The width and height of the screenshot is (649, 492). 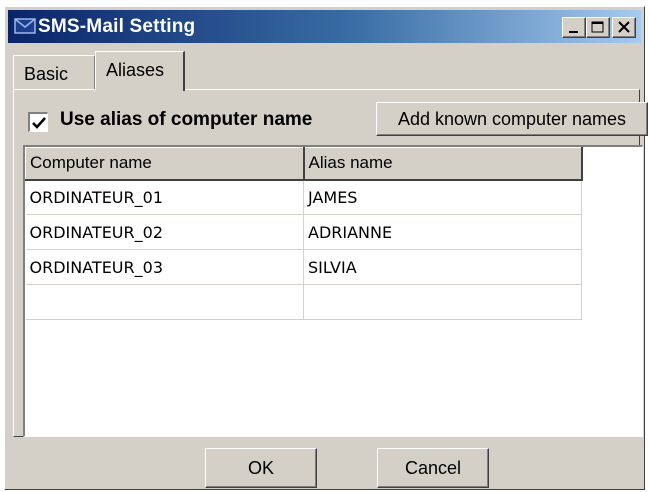 What do you see at coordinates (117, 26) in the screenshot?
I see `window-title: SMS-Mail Setting` at bounding box center [117, 26].